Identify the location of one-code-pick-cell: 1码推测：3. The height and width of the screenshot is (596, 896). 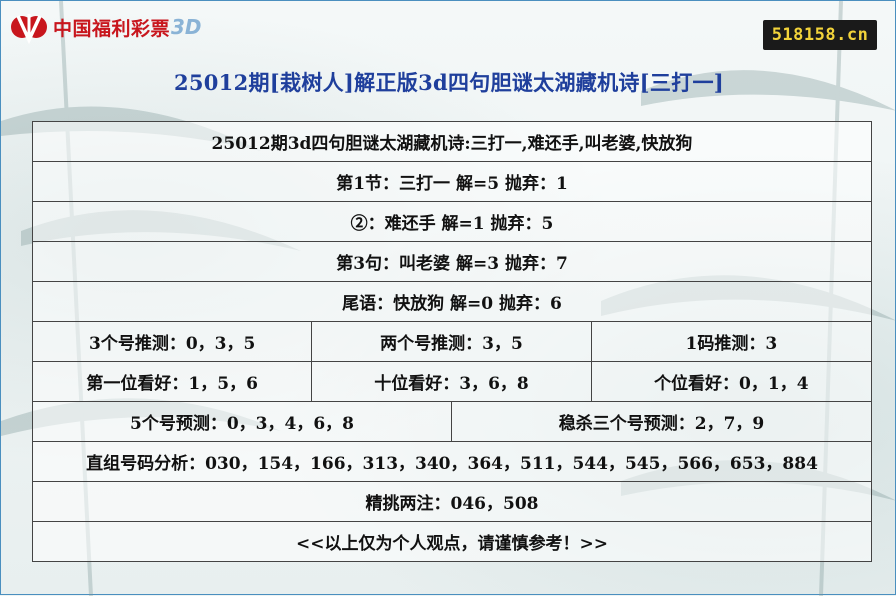
(731, 341).